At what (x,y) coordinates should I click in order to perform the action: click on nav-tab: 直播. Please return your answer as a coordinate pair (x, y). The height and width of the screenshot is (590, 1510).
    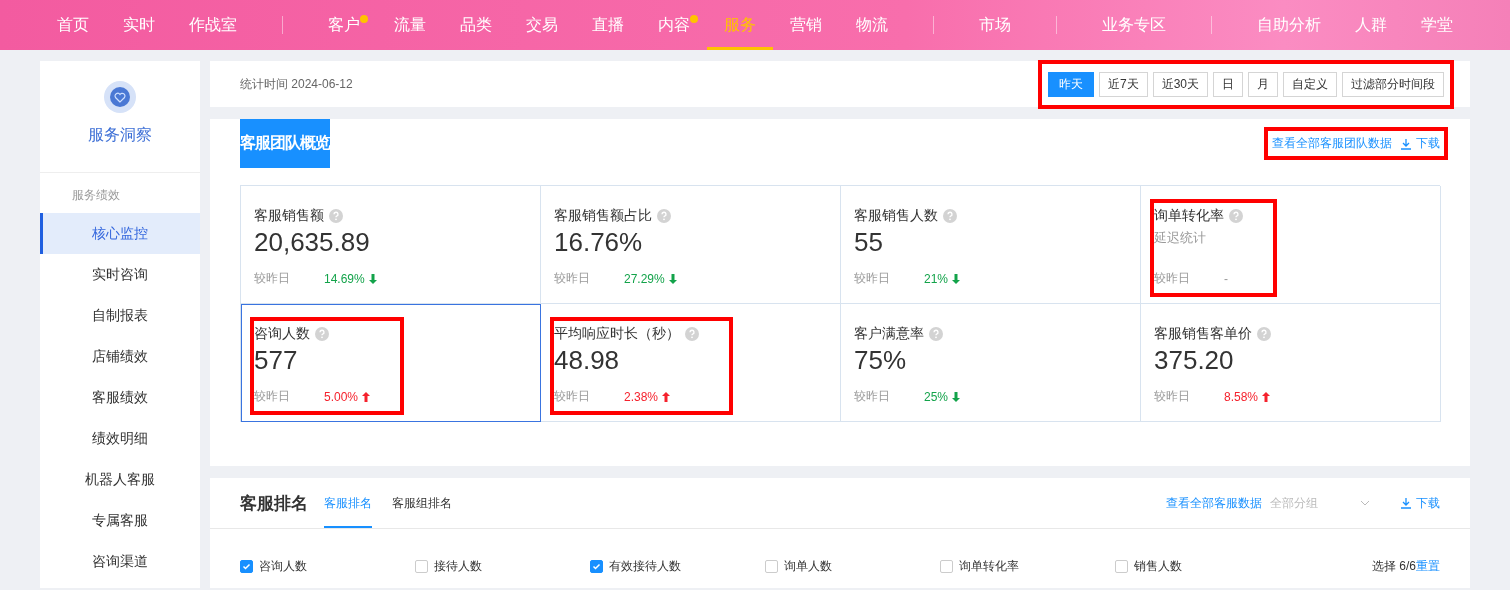
    Looking at the image, I should click on (608, 25).